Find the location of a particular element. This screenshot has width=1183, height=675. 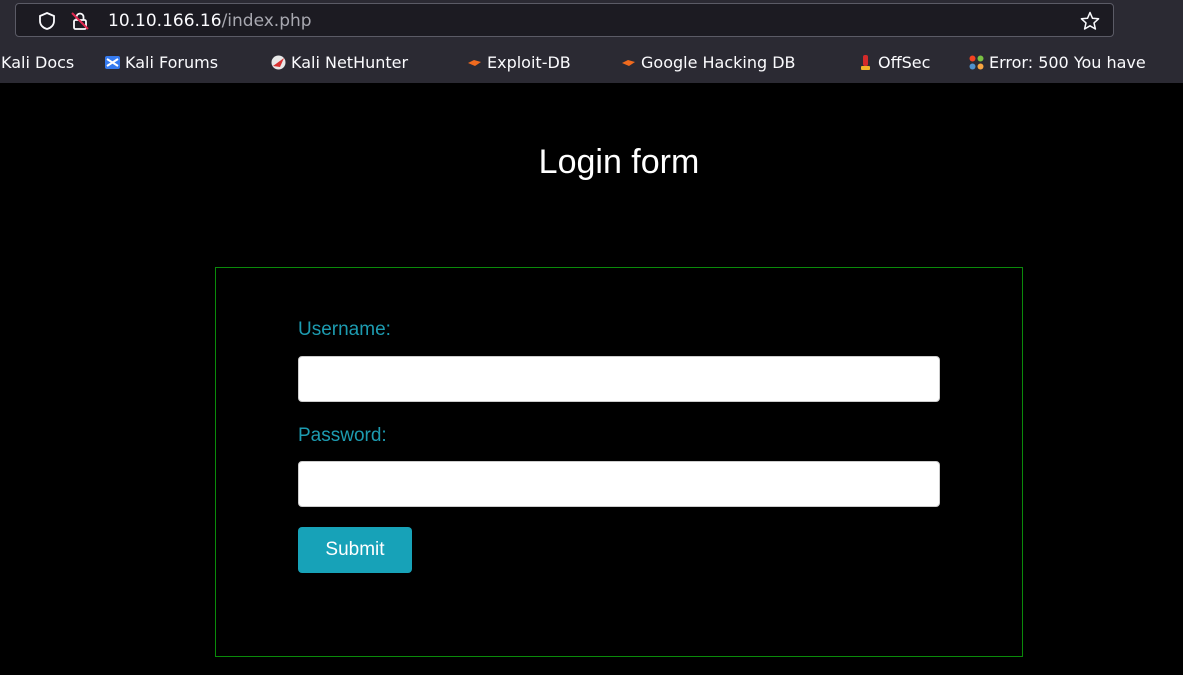

bookmark-label: Kali Docs is located at coordinates (38, 62).